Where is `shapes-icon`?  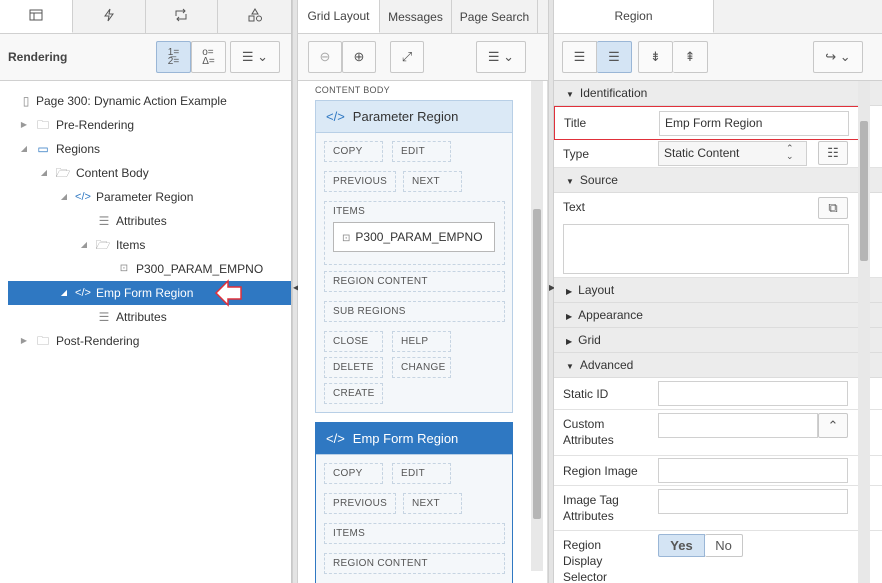 shapes-icon is located at coordinates (255, 16).